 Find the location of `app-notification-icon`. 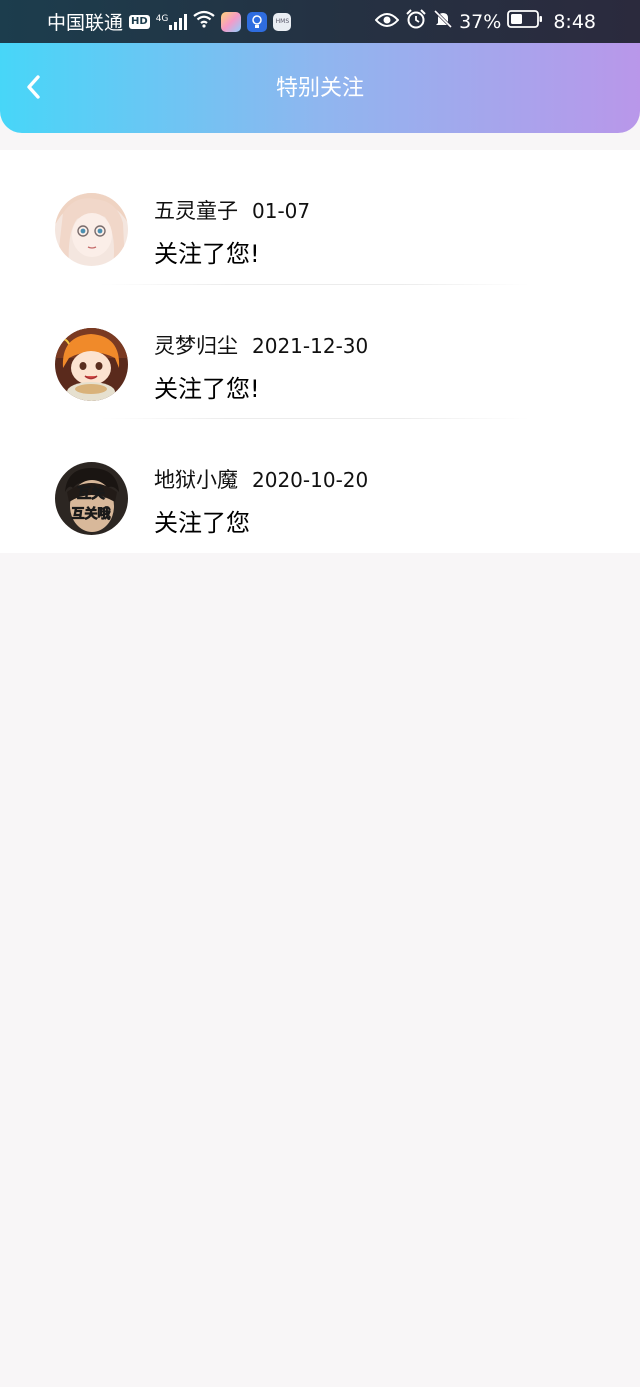

app-notification-icon is located at coordinates (231, 21).